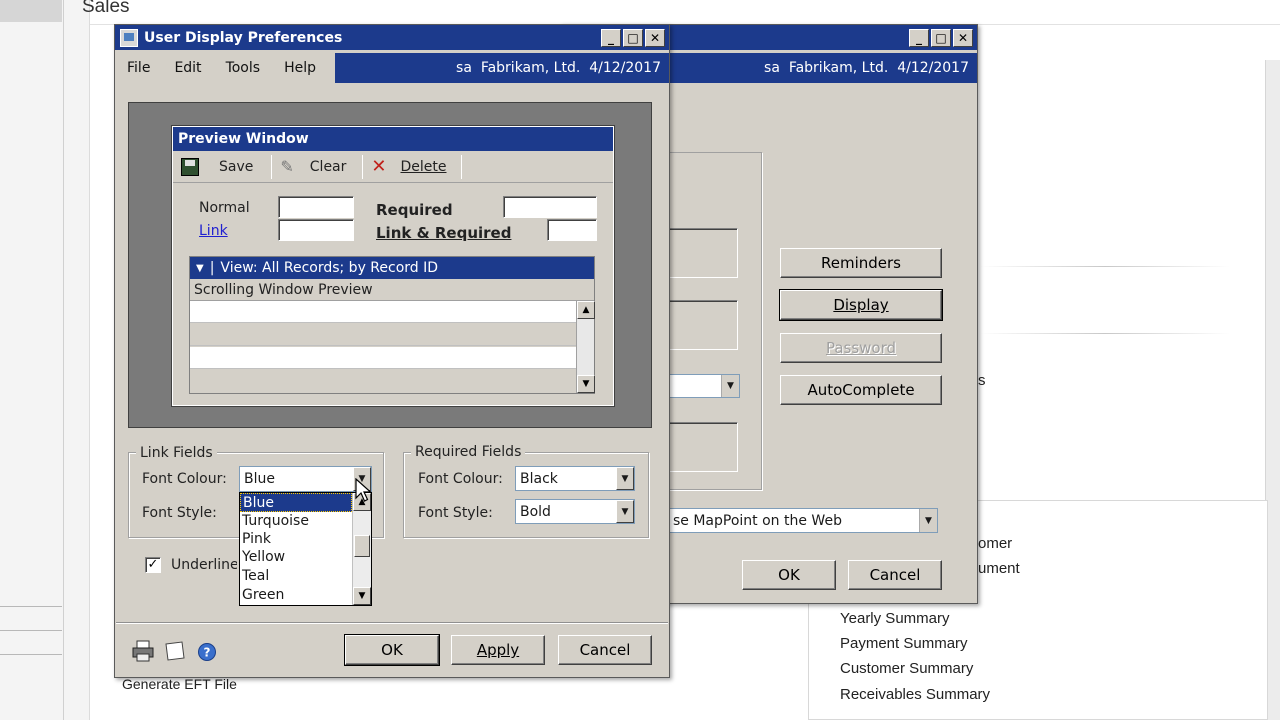  What do you see at coordinates (305, 479) in the screenshot?
I see `link-font-colour-select: Blue ▼` at bounding box center [305, 479].